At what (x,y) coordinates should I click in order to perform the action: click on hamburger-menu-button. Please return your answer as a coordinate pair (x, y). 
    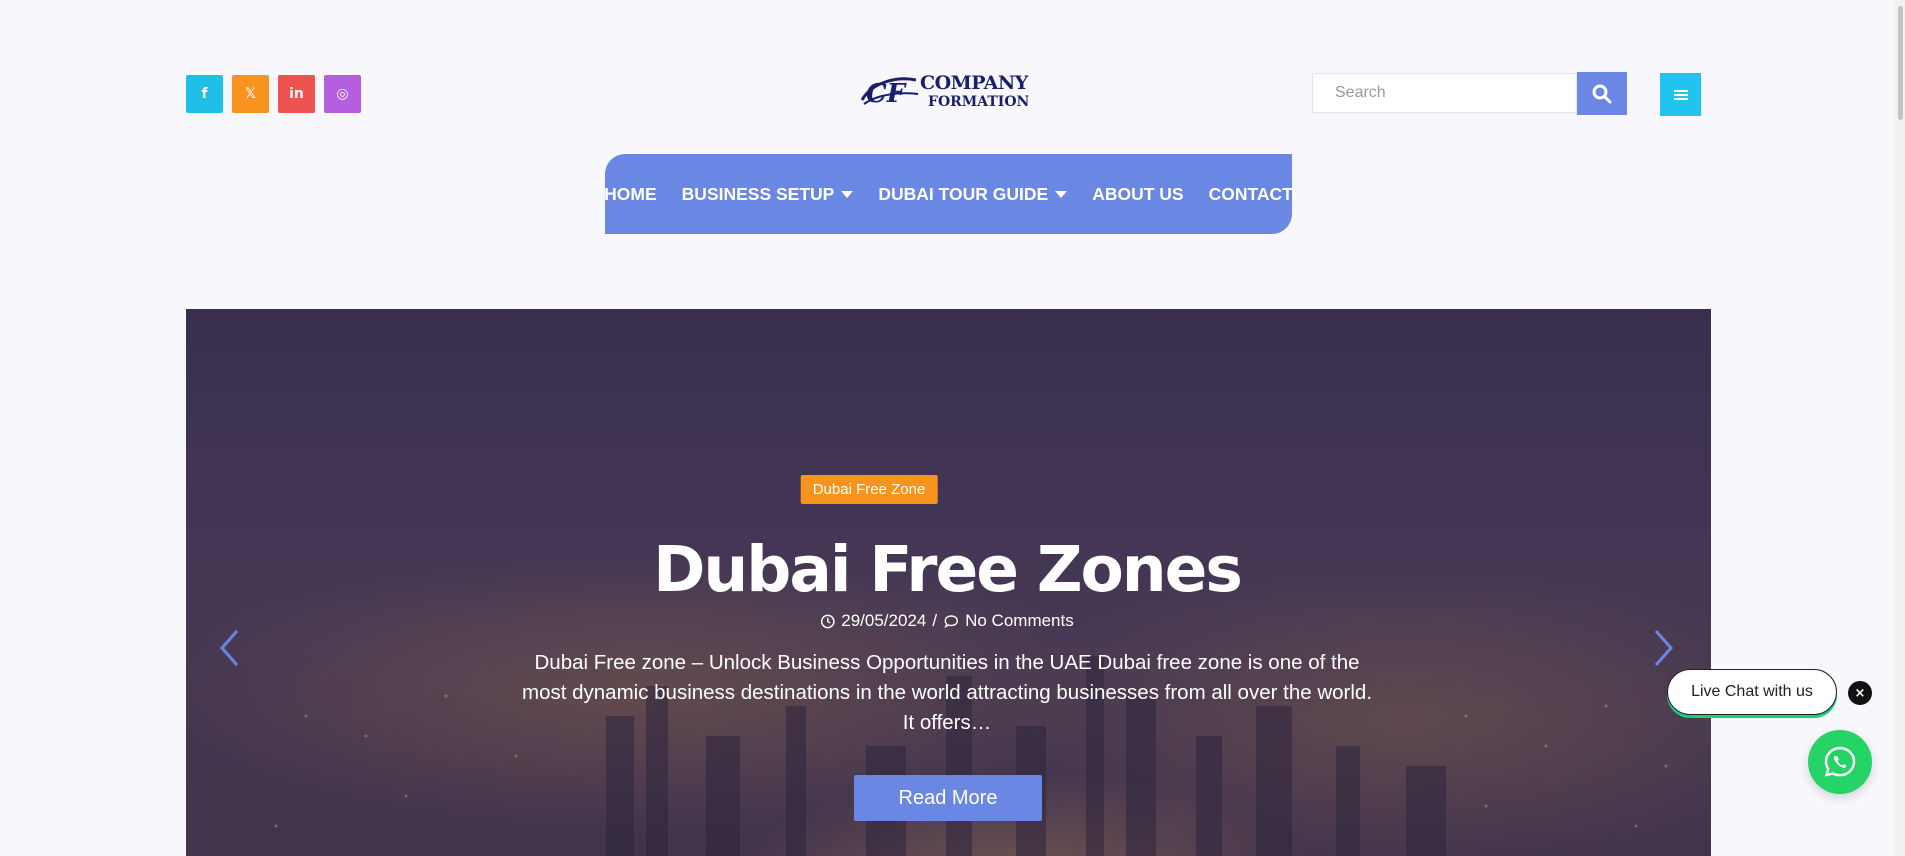
    Looking at the image, I should click on (1680, 94).